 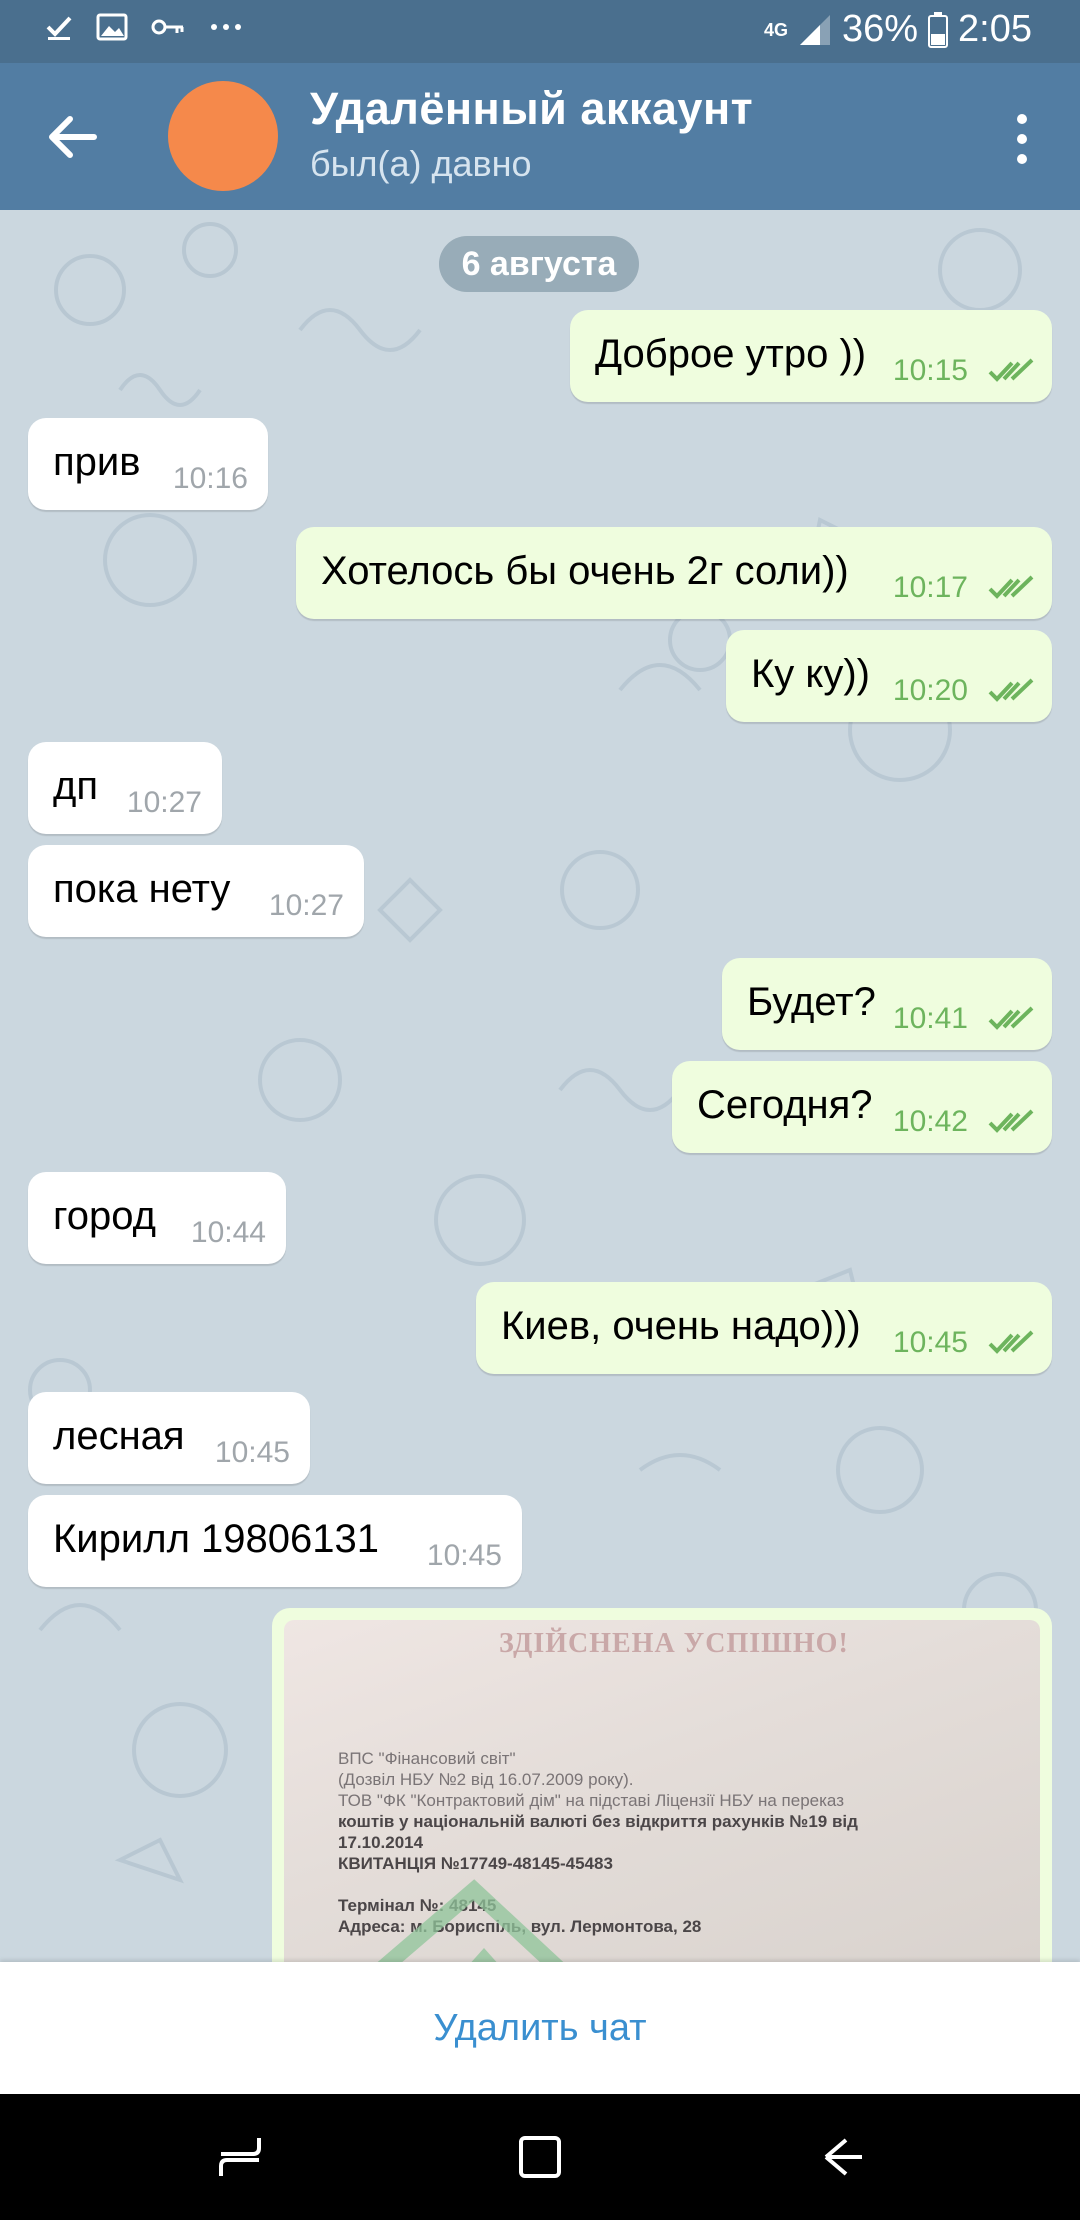 I want to click on status-bar: 4G 36% 2:05, so click(x=540, y=31).